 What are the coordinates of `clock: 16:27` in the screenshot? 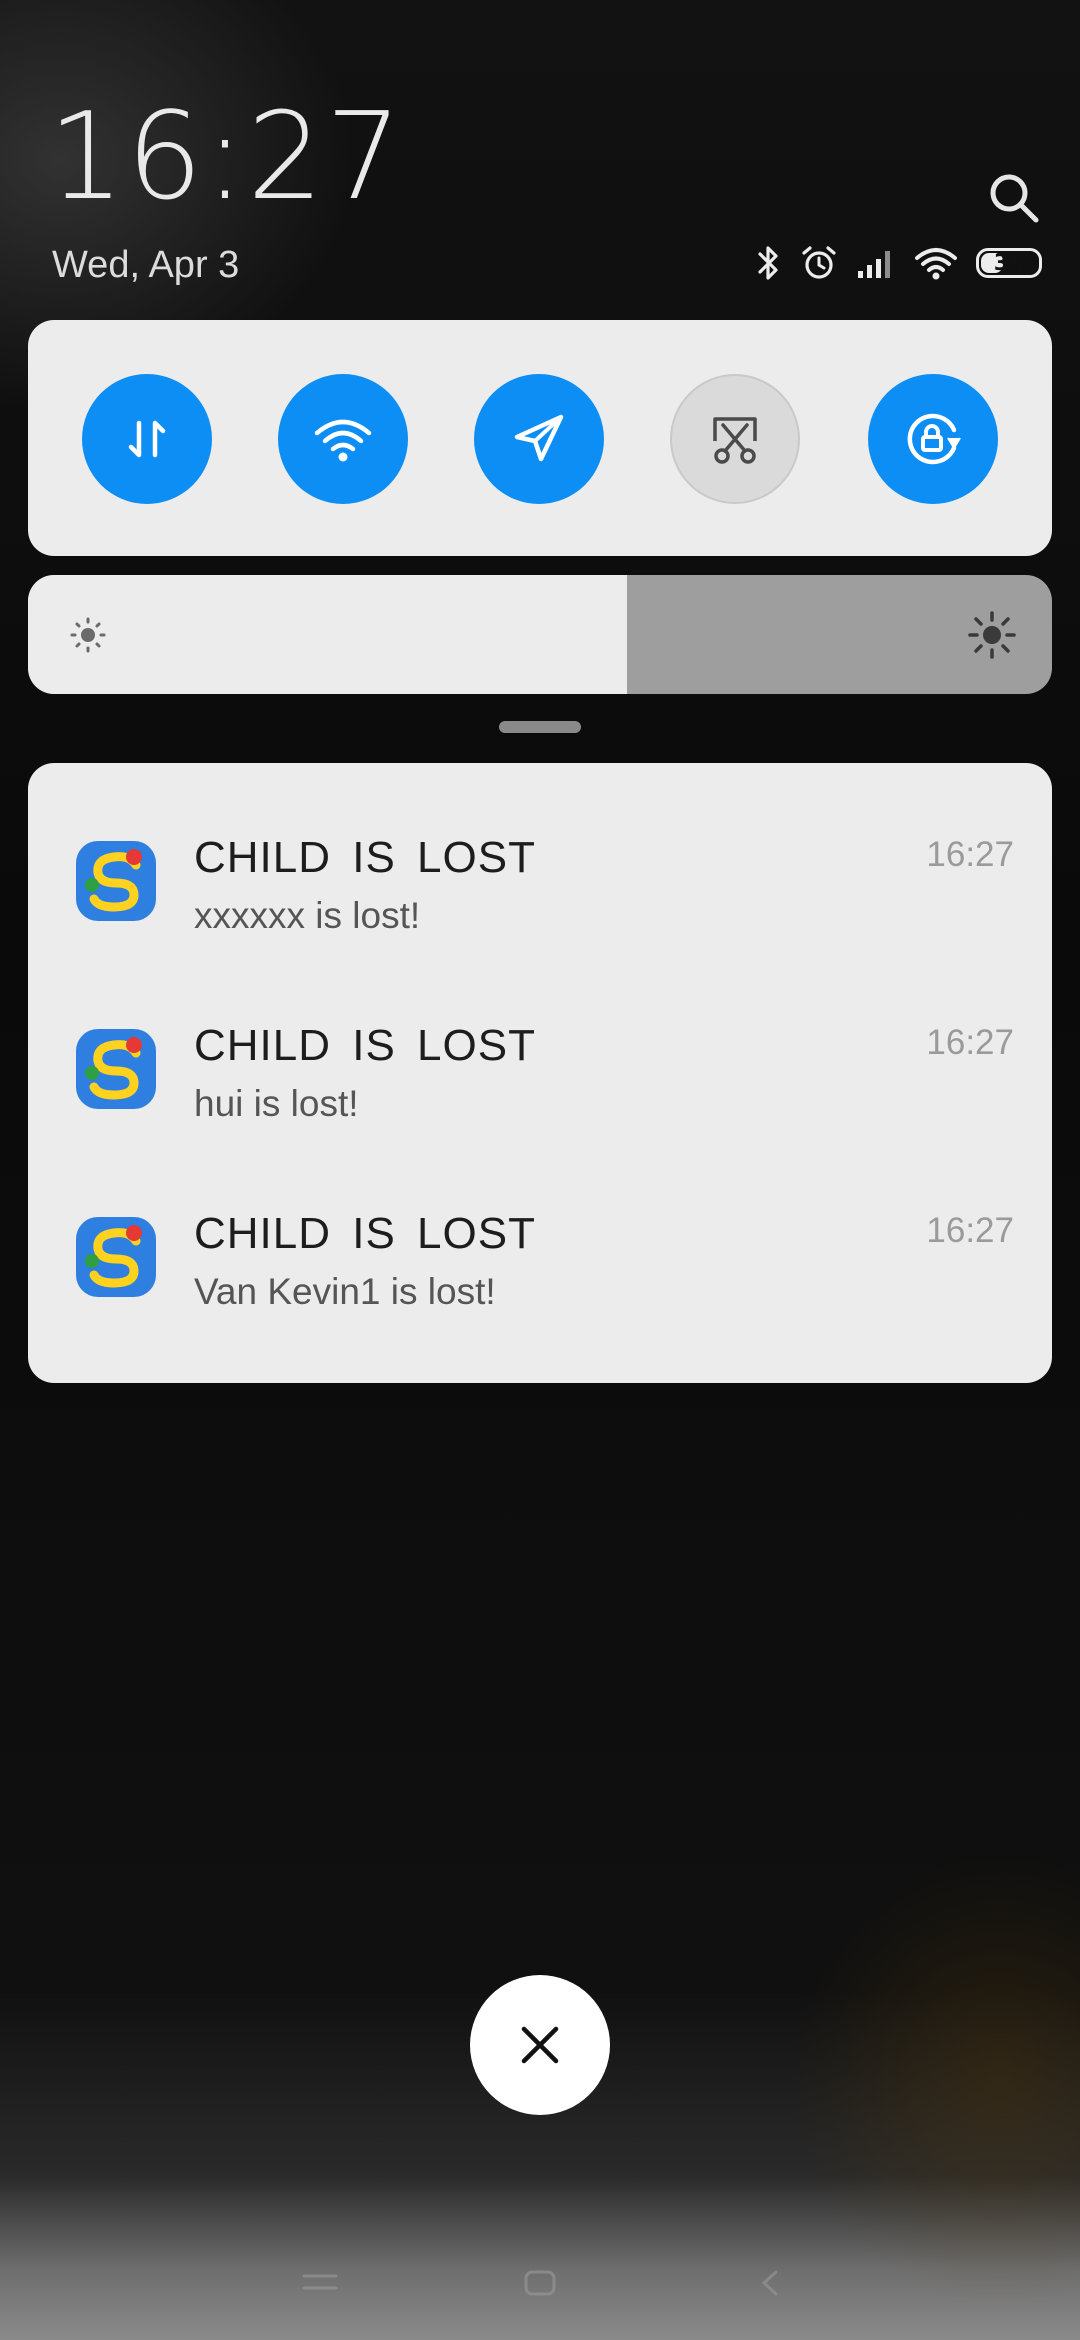 It's located at (226, 157).